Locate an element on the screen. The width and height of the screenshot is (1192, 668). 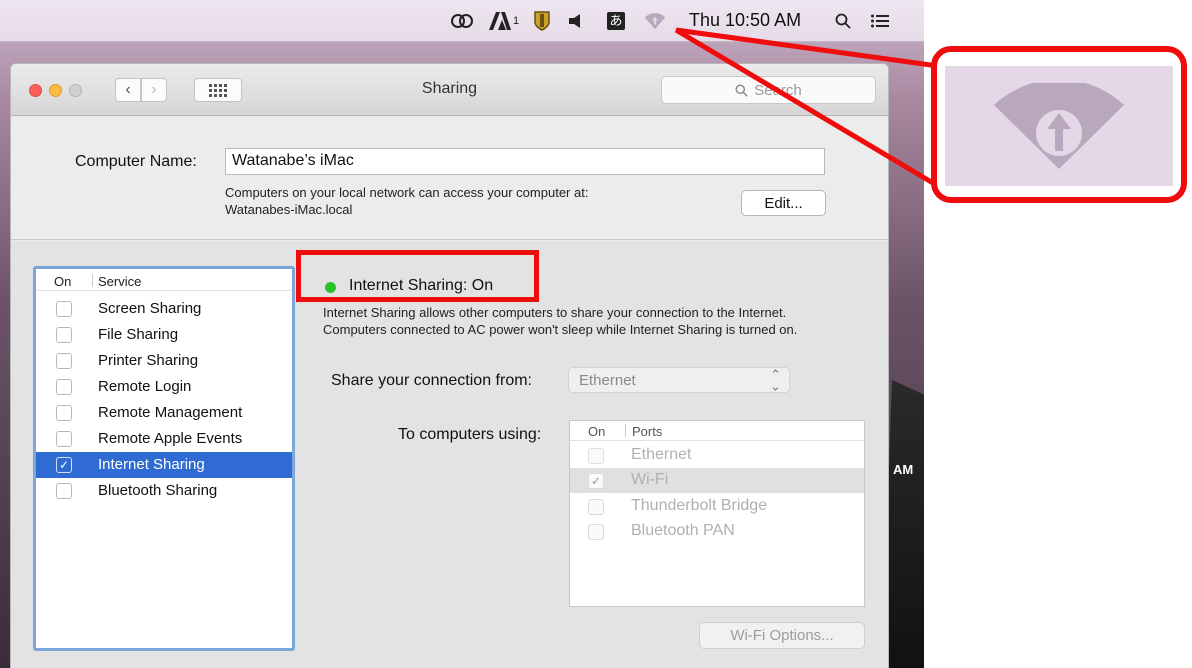
adobe-badge: 1 is located at coordinates (516, 21).